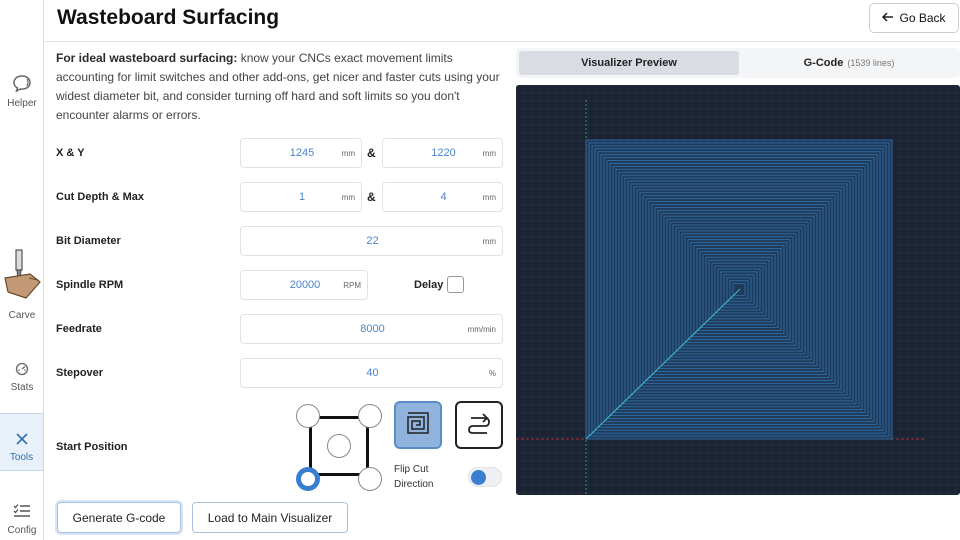  Describe the element at coordinates (414, 477) in the screenshot. I see `flip-direction-label: Flip Cut Direction` at that location.